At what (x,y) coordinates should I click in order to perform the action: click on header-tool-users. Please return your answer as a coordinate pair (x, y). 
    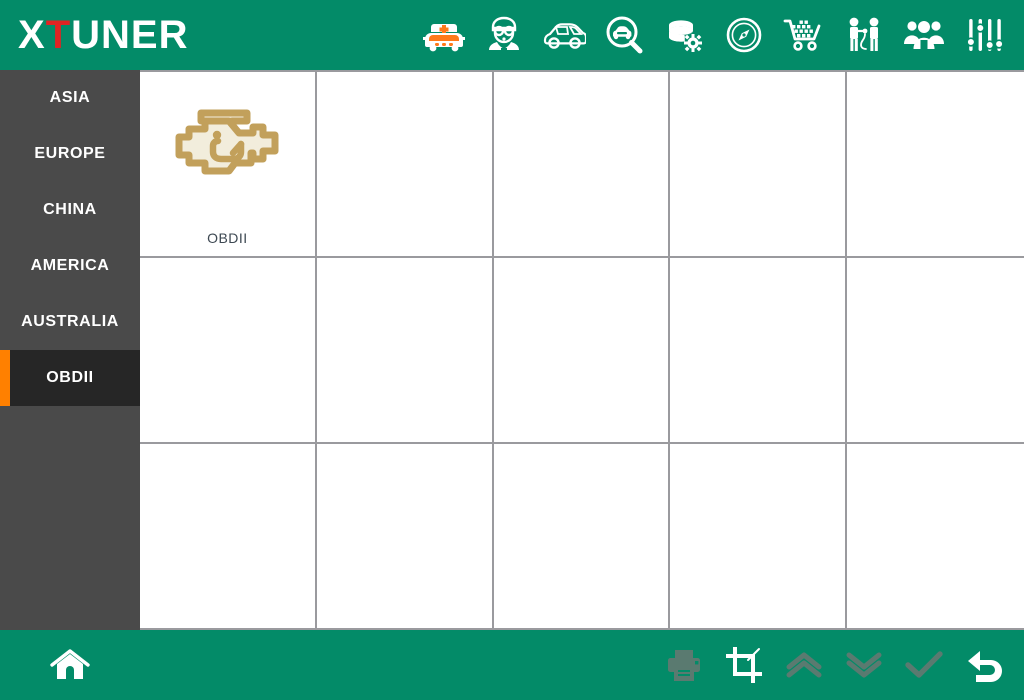
    Looking at the image, I should click on (924, 35).